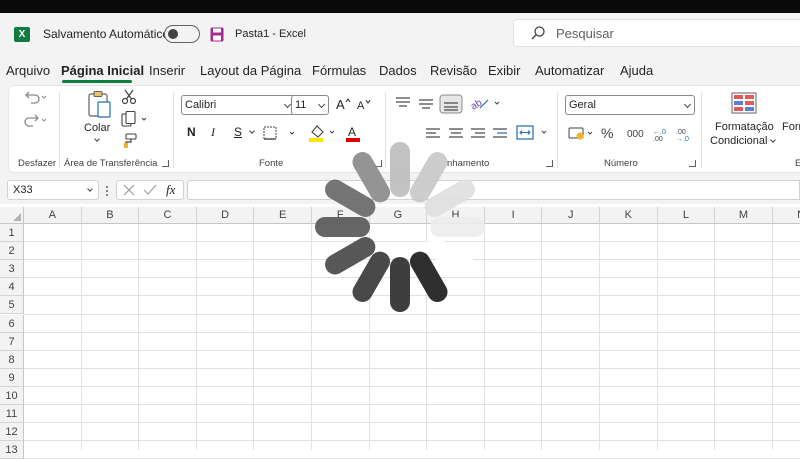 The width and height of the screenshot is (800, 459). What do you see at coordinates (341, 215) in the screenshot?
I see `column-header-f: F` at bounding box center [341, 215].